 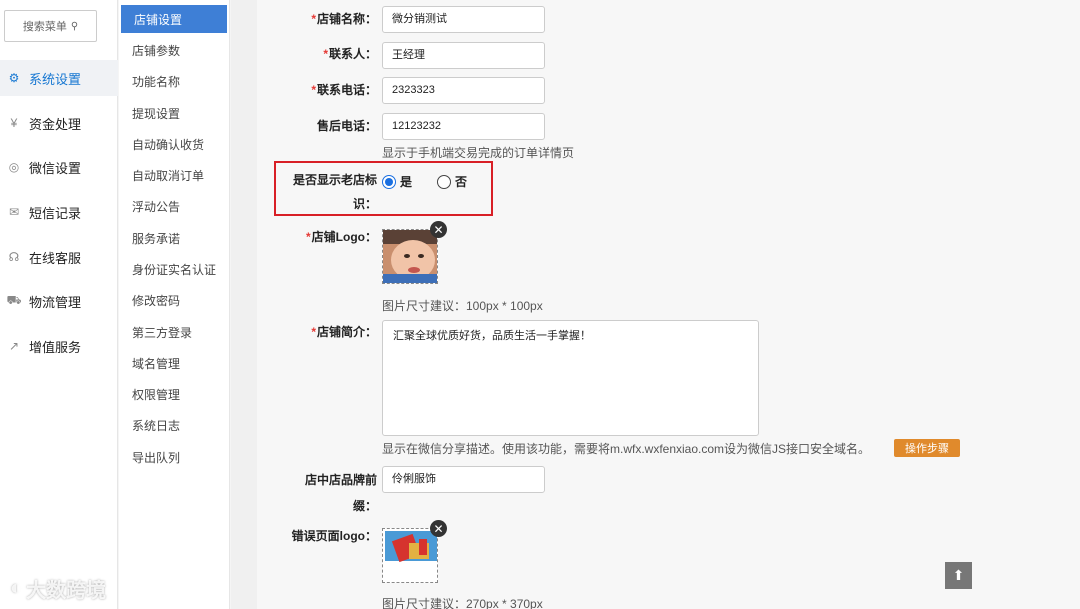 What do you see at coordinates (244, 304) in the screenshot?
I see `divider-strip` at bounding box center [244, 304].